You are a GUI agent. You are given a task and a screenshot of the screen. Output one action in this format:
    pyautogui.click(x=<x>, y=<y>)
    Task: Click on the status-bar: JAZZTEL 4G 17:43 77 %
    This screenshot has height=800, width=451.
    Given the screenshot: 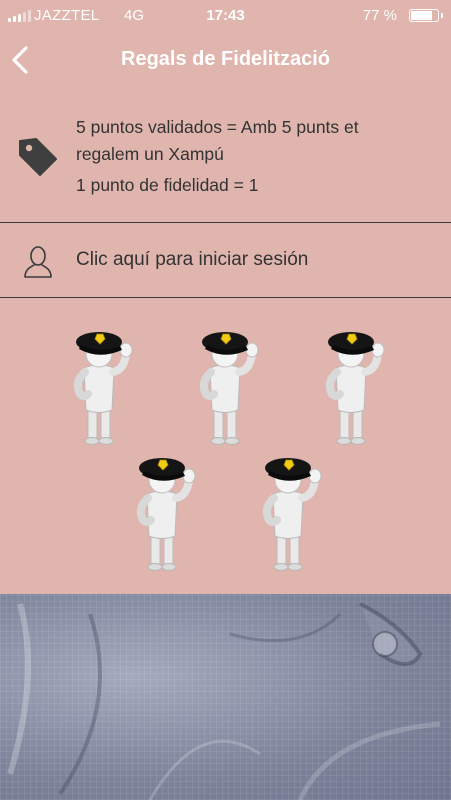 What is the action you would take?
    pyautogui.click(x=225, y=15)
    